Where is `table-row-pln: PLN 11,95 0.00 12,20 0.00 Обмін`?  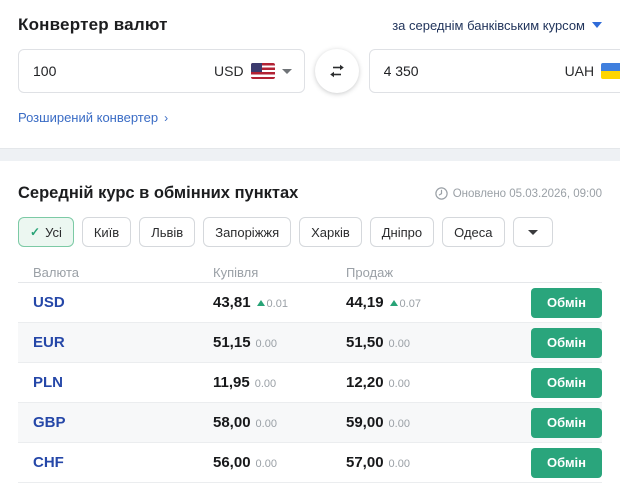 table-row-pln: PLN 11,95 0.00 12,20 0.00 Обмін is located at coordinates (310, 383).